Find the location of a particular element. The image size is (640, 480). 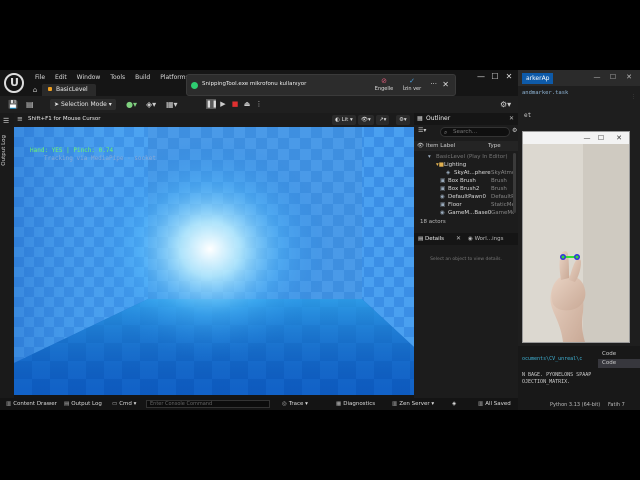

play-options-icon: ⋮ is located at coordinates (259, 104).